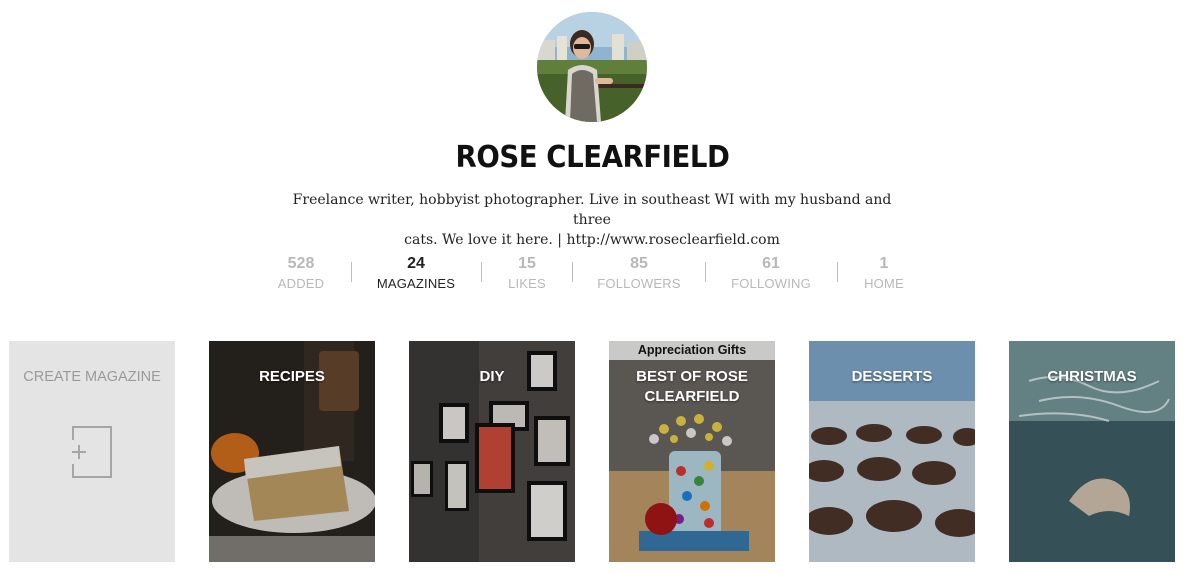  What do you see at coordinates (301, 263) in the screenshot?
I see `stat-value: 528` at bounding box center [301, 263].